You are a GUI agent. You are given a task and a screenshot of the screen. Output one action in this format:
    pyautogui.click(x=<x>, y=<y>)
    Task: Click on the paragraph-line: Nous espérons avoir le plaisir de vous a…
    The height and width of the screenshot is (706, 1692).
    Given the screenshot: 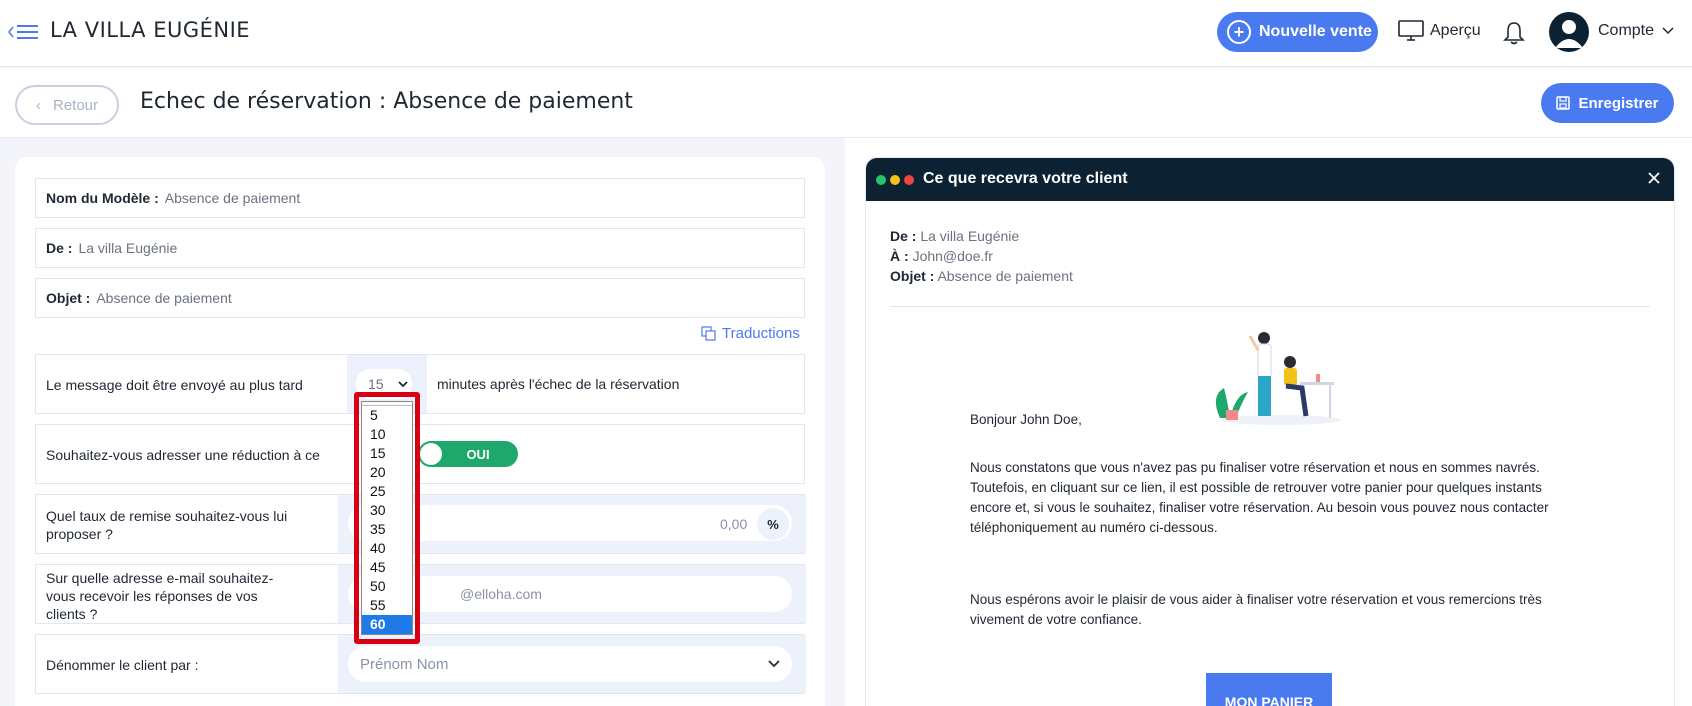 What is the action you would take?
    pyautogui.click(x=1256, y=599)
    